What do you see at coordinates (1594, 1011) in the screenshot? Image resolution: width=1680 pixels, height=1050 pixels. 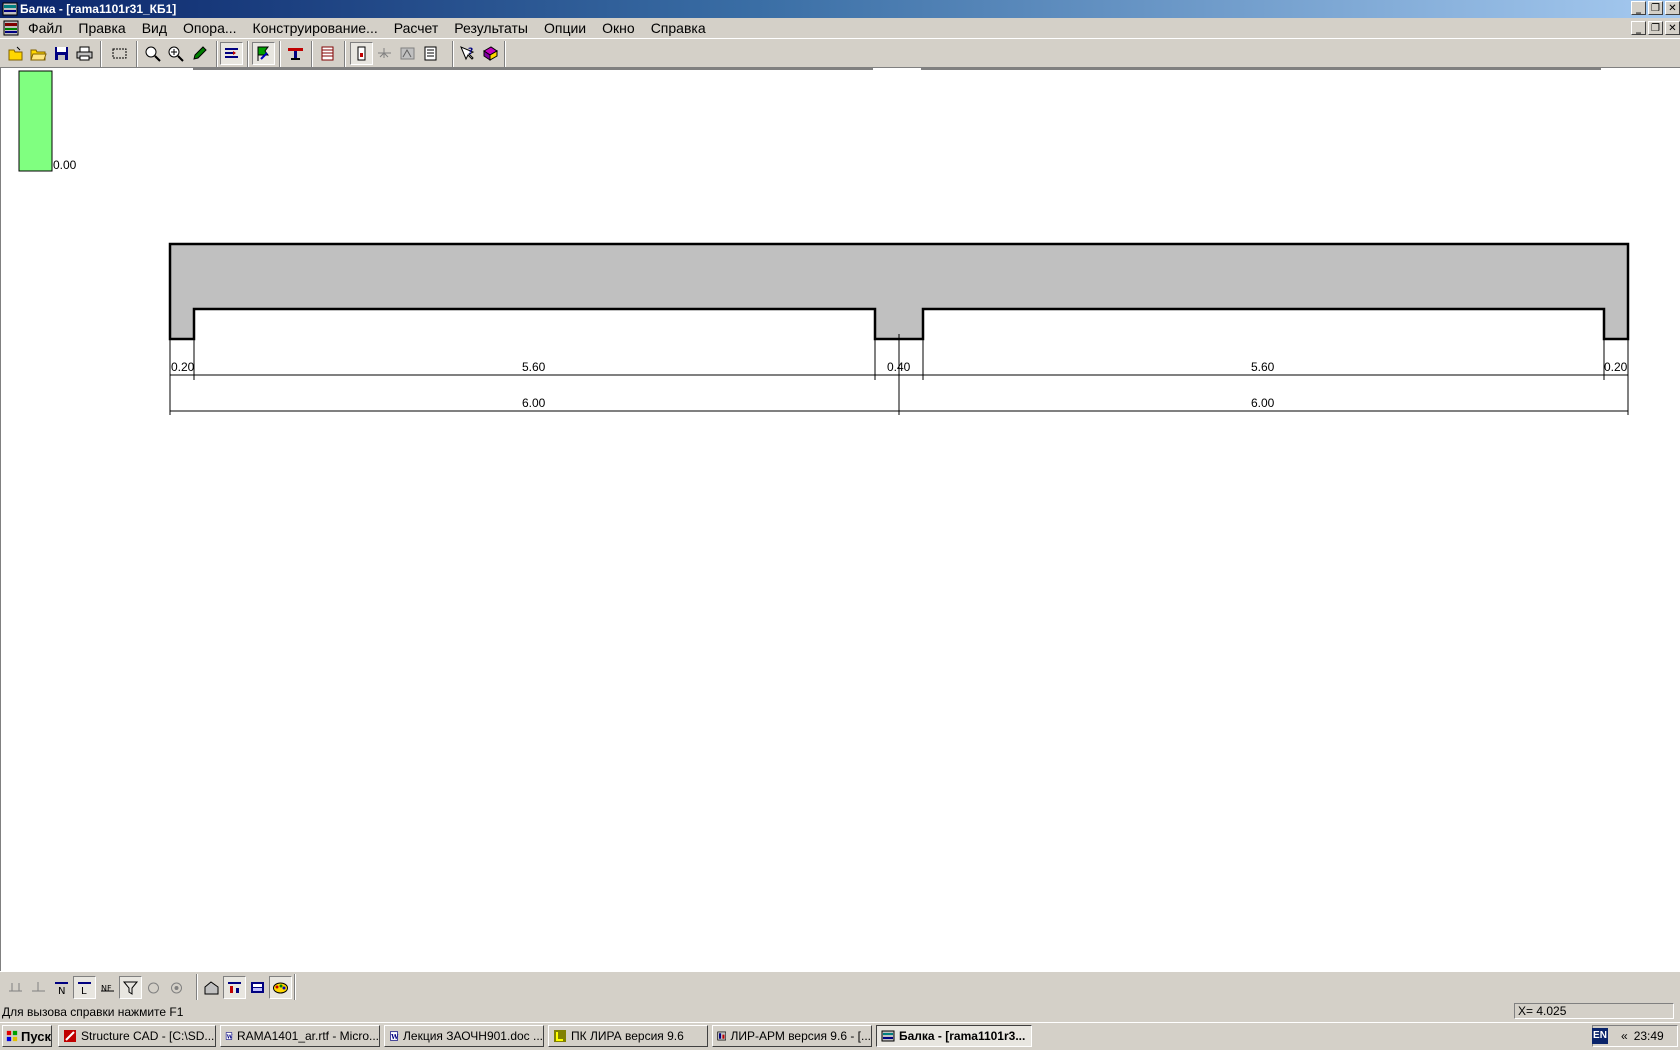 I see `coordinate-readout: X= 4.025` at bounding box center [1594, 1011].